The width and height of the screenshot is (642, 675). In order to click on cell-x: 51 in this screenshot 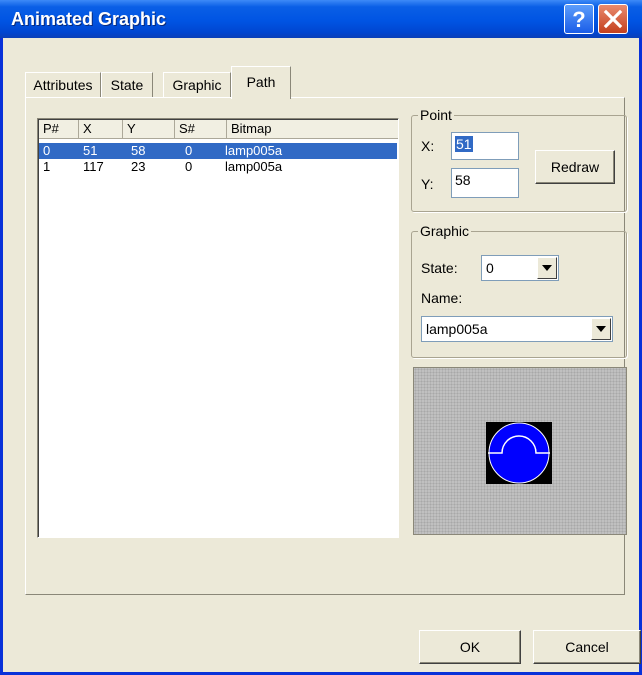, I will do `click(90, 150)`.